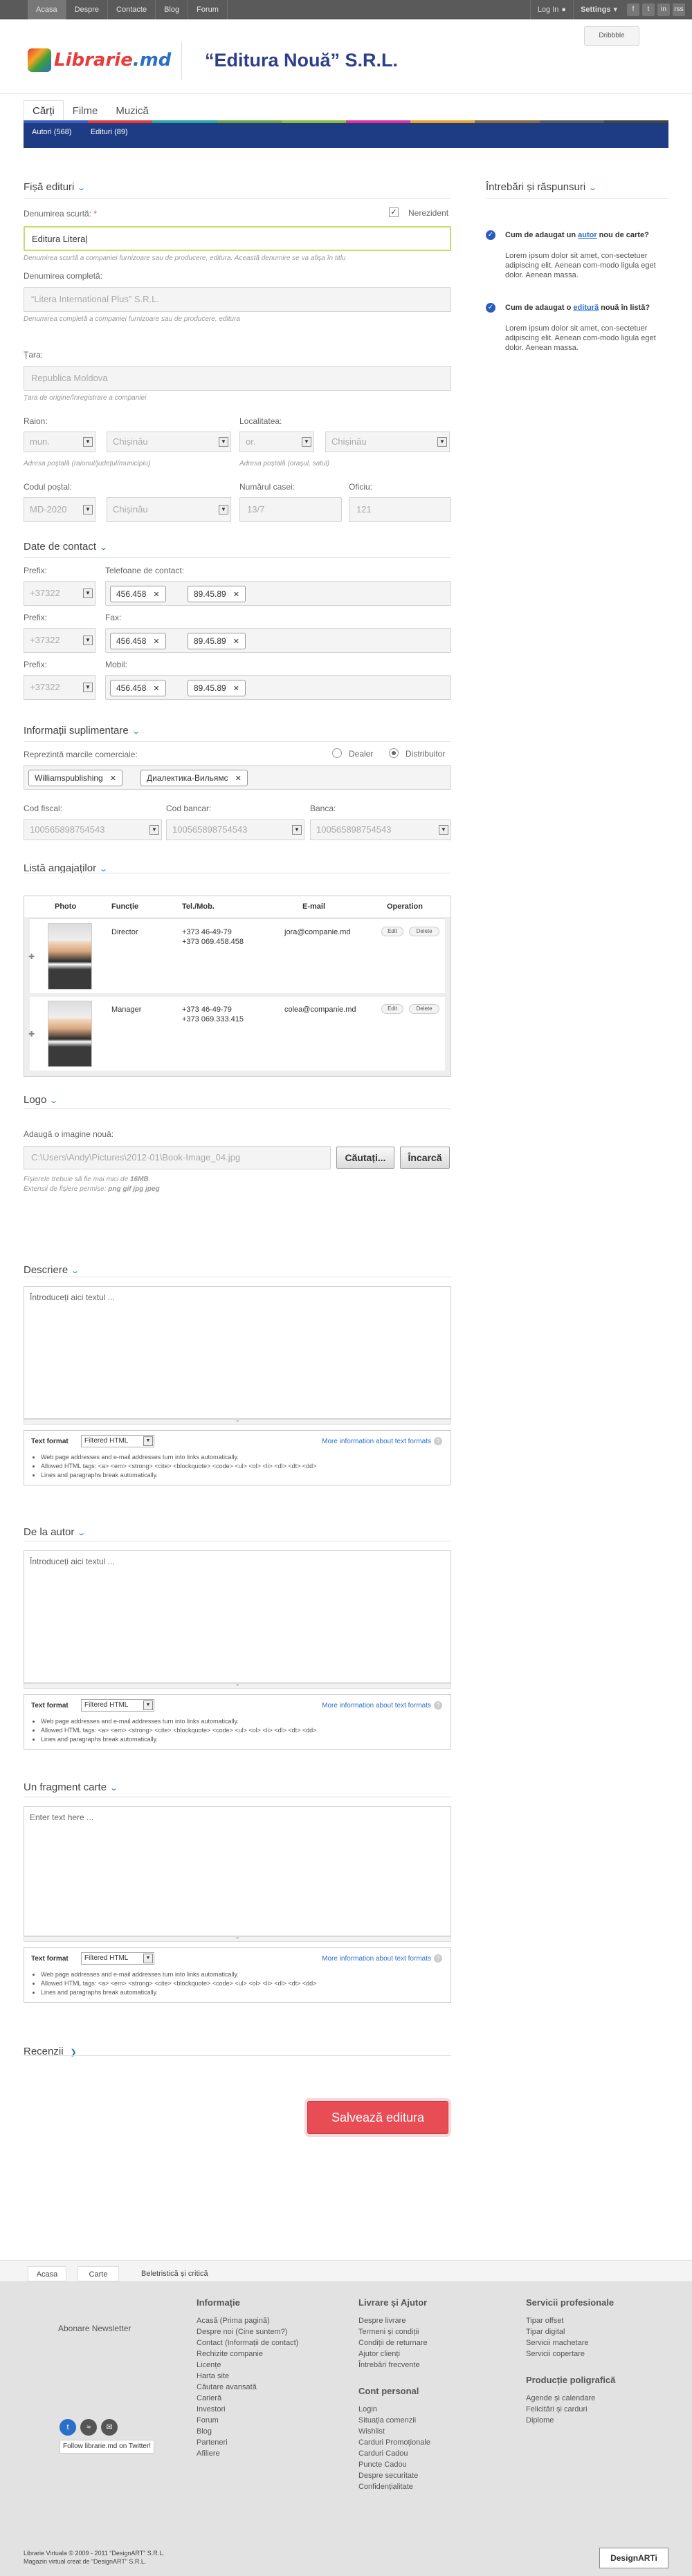 The image size is (692, 2576). Describe the element at coordinates (208, 10) in the screenshot. I see `topnav-forum: Forum` at that location.